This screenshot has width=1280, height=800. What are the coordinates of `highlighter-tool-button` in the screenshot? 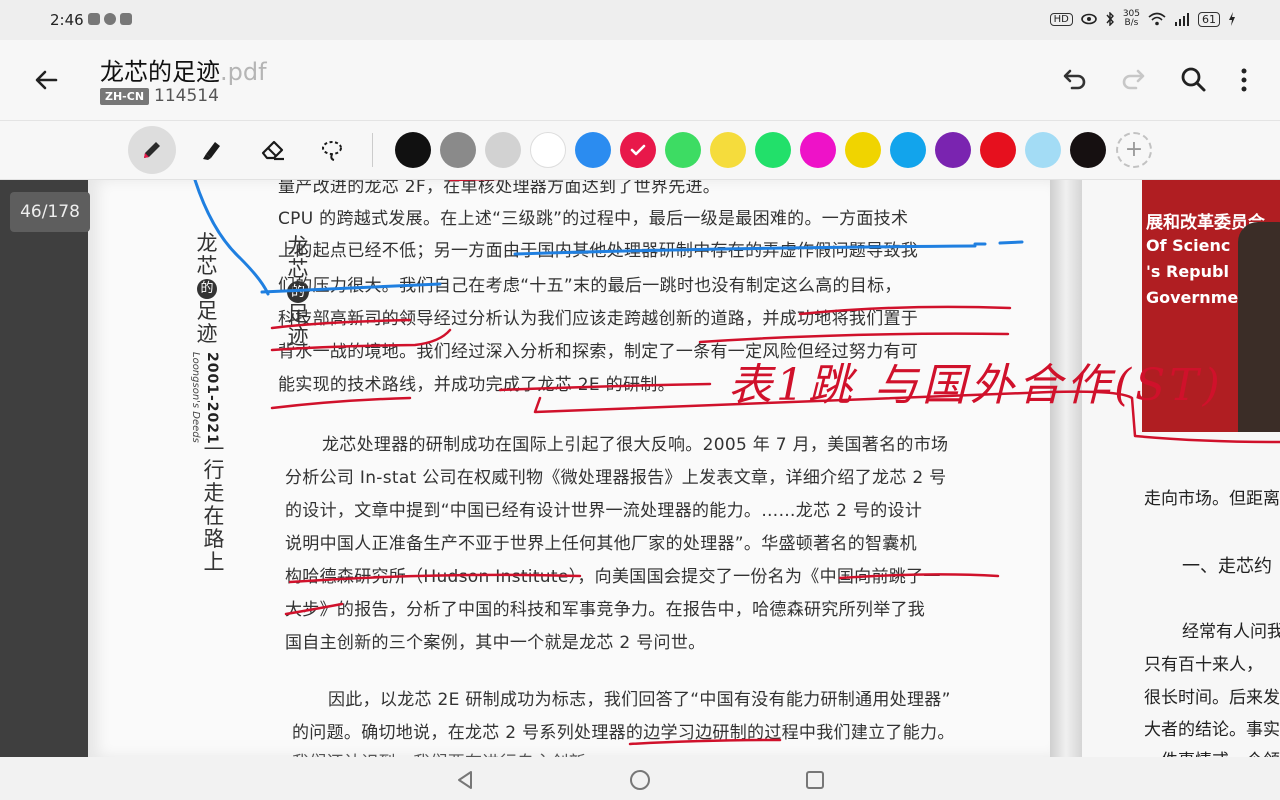 It's located at (212, 150).